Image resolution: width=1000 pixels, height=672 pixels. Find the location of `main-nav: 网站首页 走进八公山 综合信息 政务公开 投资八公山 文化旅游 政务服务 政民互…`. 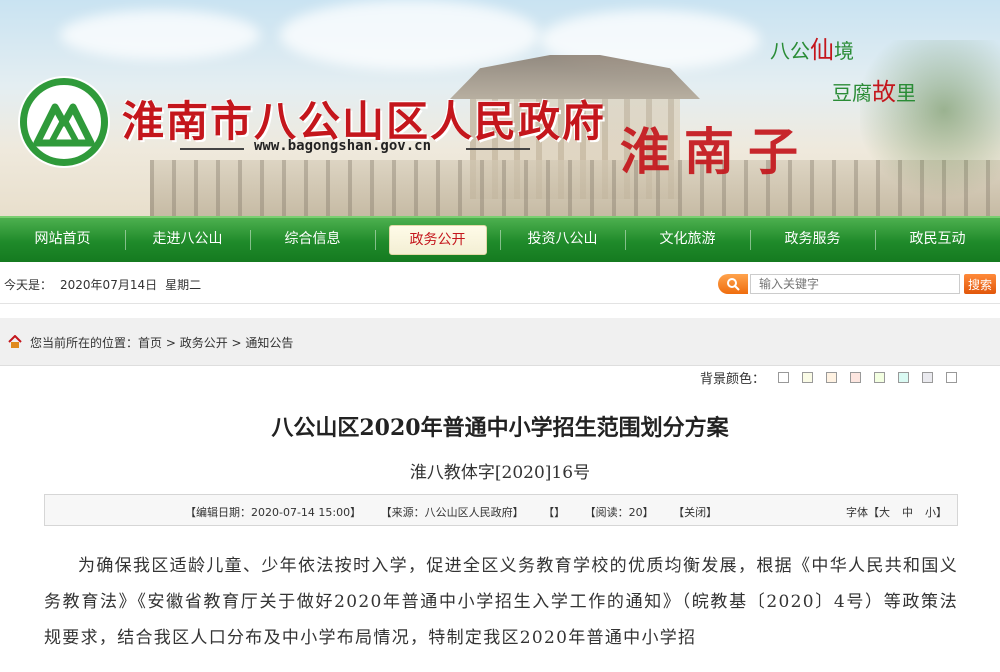

main-nav: 网站首页 走进八公山 综合信息 政务公开 投资八公山 文化旅游 政务服务 政民互… is located at coordinates (500, 239).